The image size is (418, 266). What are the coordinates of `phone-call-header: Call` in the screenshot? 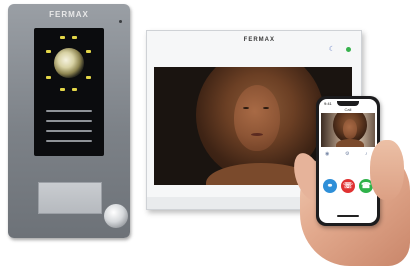 It's located at (348, 109).